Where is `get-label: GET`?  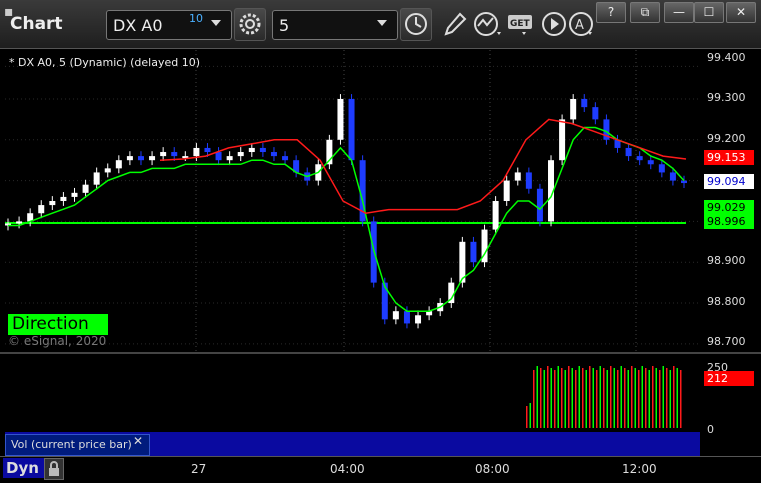
get-label: GET is located at coordinates (520, 24).